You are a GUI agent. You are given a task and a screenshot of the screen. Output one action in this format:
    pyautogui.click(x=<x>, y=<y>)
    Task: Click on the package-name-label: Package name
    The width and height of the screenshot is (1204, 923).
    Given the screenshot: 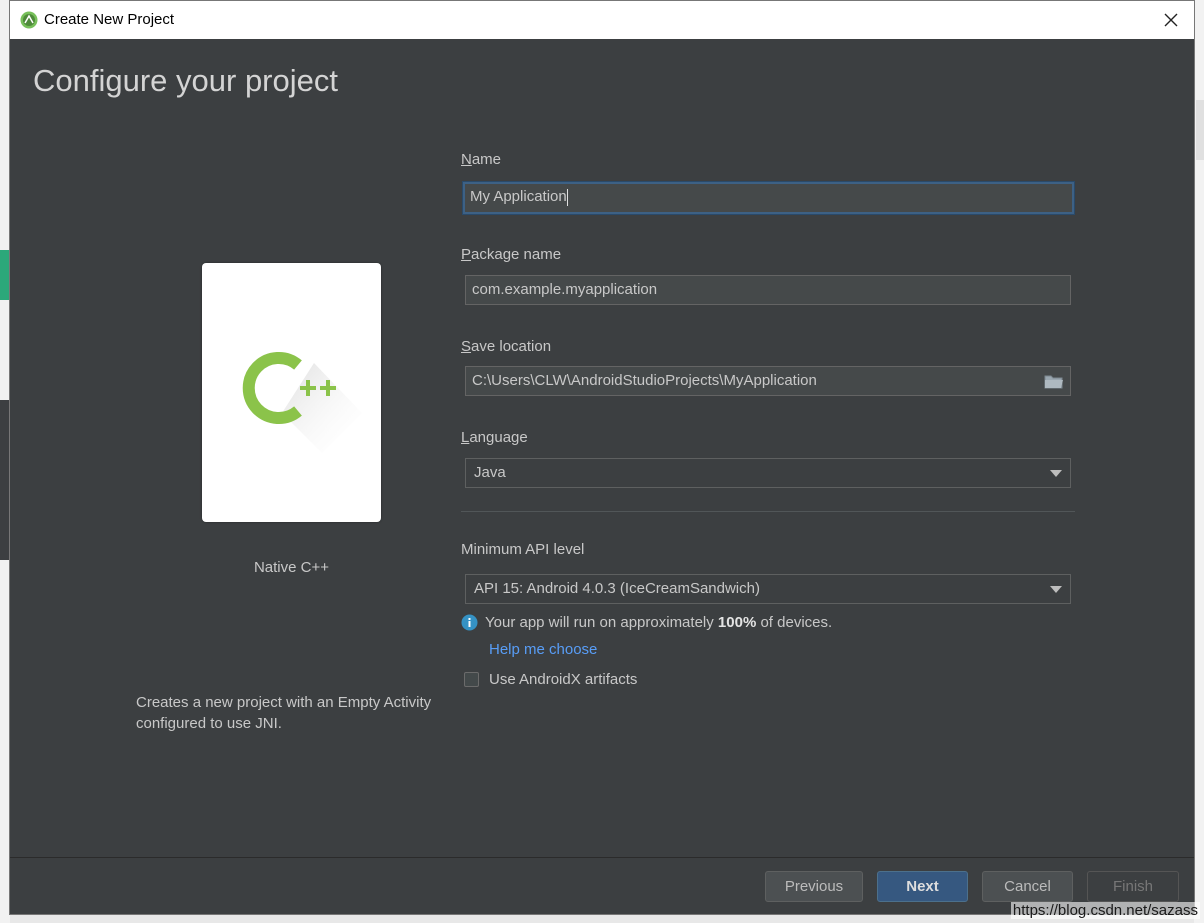 What is the action you would take?
    pyautogui.click(x=511, y=254)
    